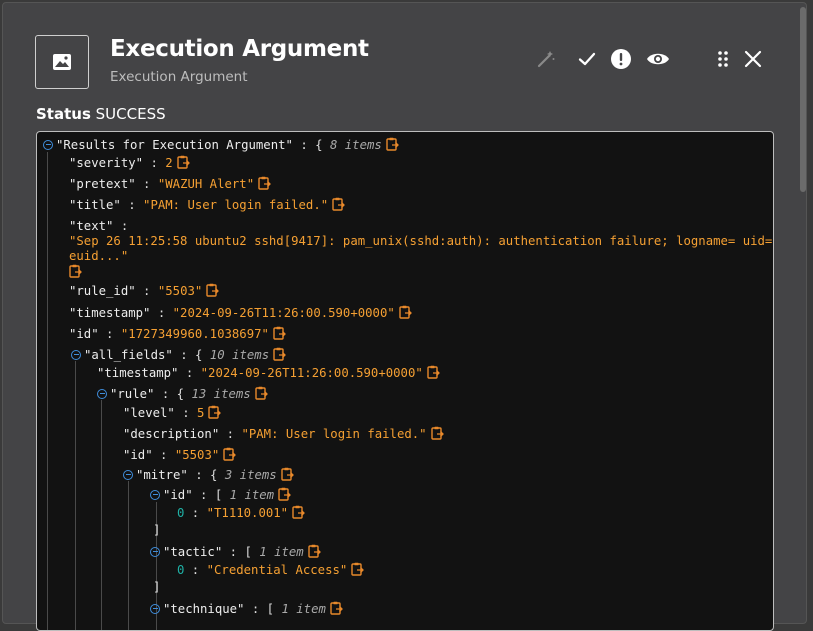 Image resolution: width=813 pixels, height=631 pixels. I want to click on tree-node-text: "text" :, so click(98, 226).